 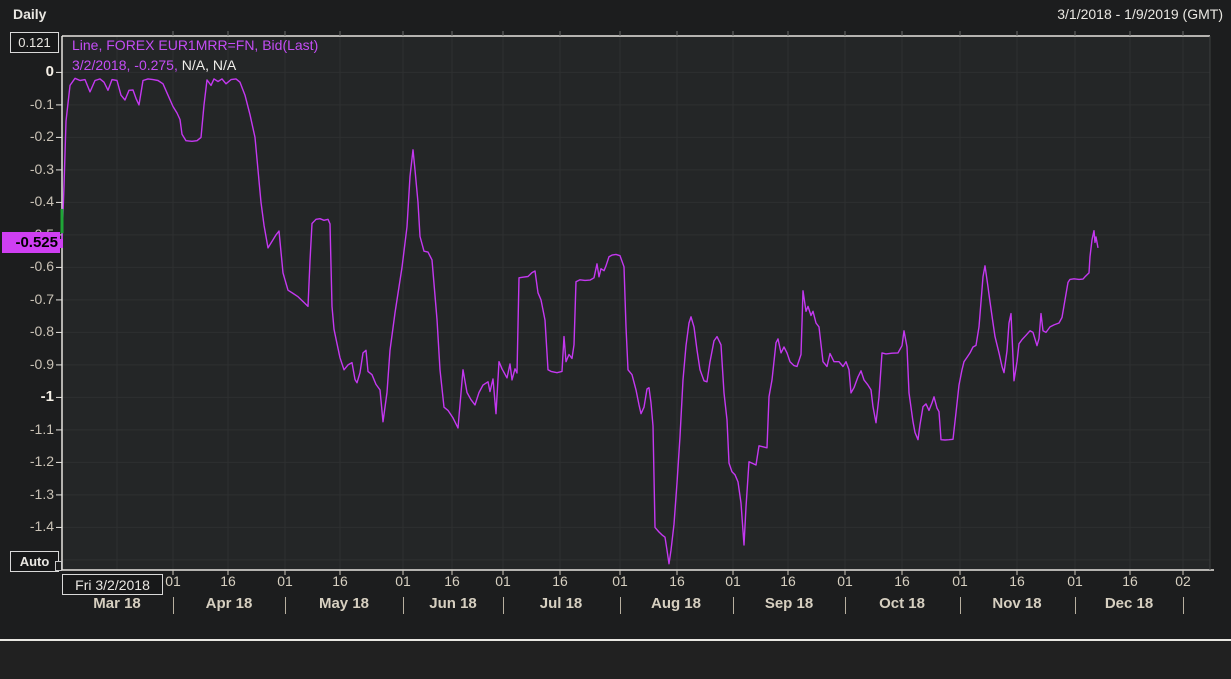 I want to click on y-axis-label: -0.3, so click(x=41, y=168).